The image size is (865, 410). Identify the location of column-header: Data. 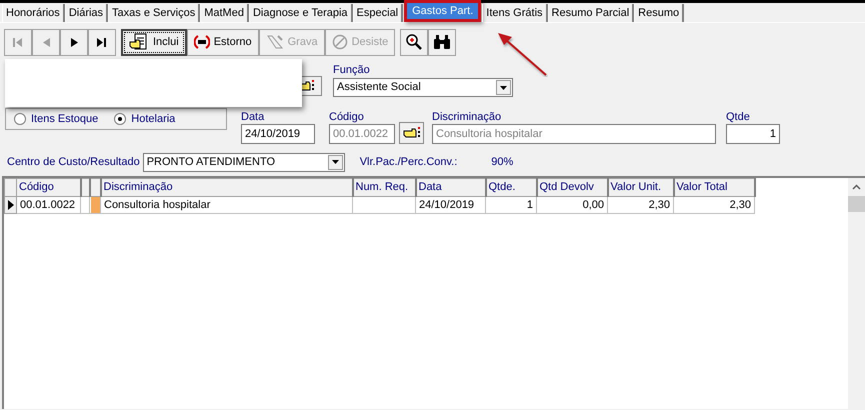
(451, 187).